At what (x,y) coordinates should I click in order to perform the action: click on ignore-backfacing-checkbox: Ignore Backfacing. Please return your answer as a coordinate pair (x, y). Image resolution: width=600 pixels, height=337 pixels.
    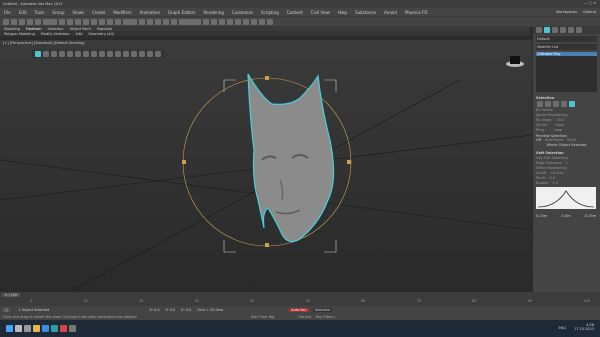
    Looking at the image, I should click on (566, 115).